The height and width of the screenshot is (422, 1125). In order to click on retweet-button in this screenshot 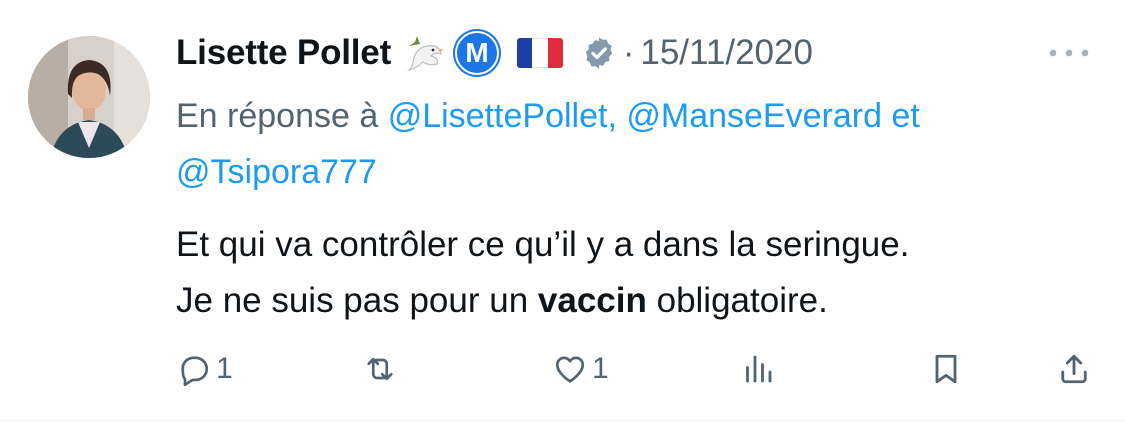, I will do `click(382, 369)`.